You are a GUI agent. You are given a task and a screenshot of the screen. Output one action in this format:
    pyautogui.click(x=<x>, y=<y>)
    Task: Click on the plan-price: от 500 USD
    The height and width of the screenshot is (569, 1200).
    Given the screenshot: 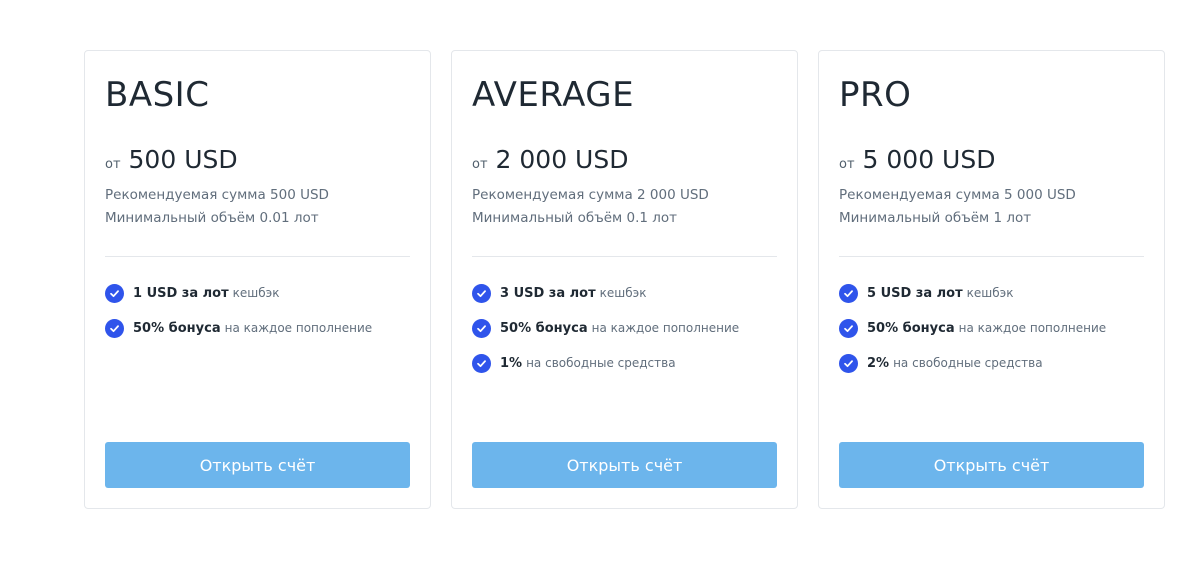 What is the action you would take?
    pyautogui.click(x=171, y=159)
    